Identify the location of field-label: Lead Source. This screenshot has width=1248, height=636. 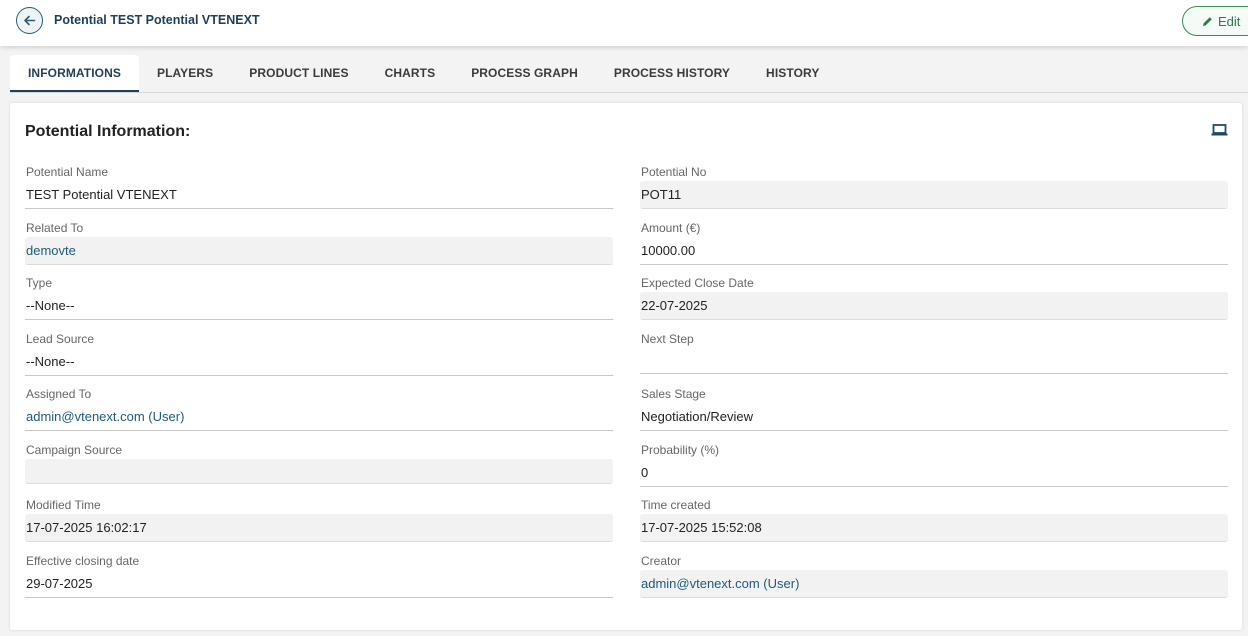
(60, 339).